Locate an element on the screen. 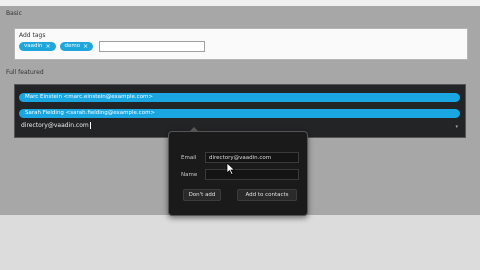 This screenshot has width=480, height=270. contact-input-value: directory@vaadin.com is located at coordinates (55, 125).